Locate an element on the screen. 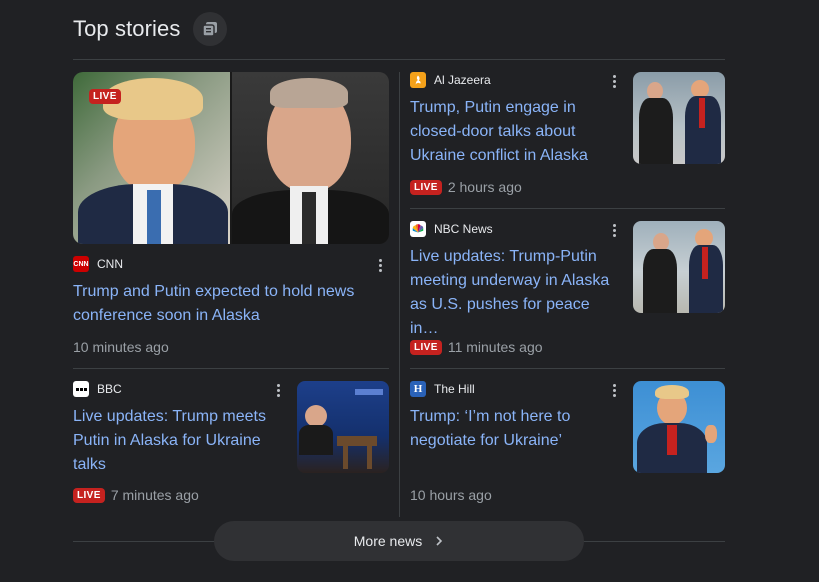 The width and height of the screenshot is (819, 582). source-cnn: CNN CNN is located at coordinates (98, 264).